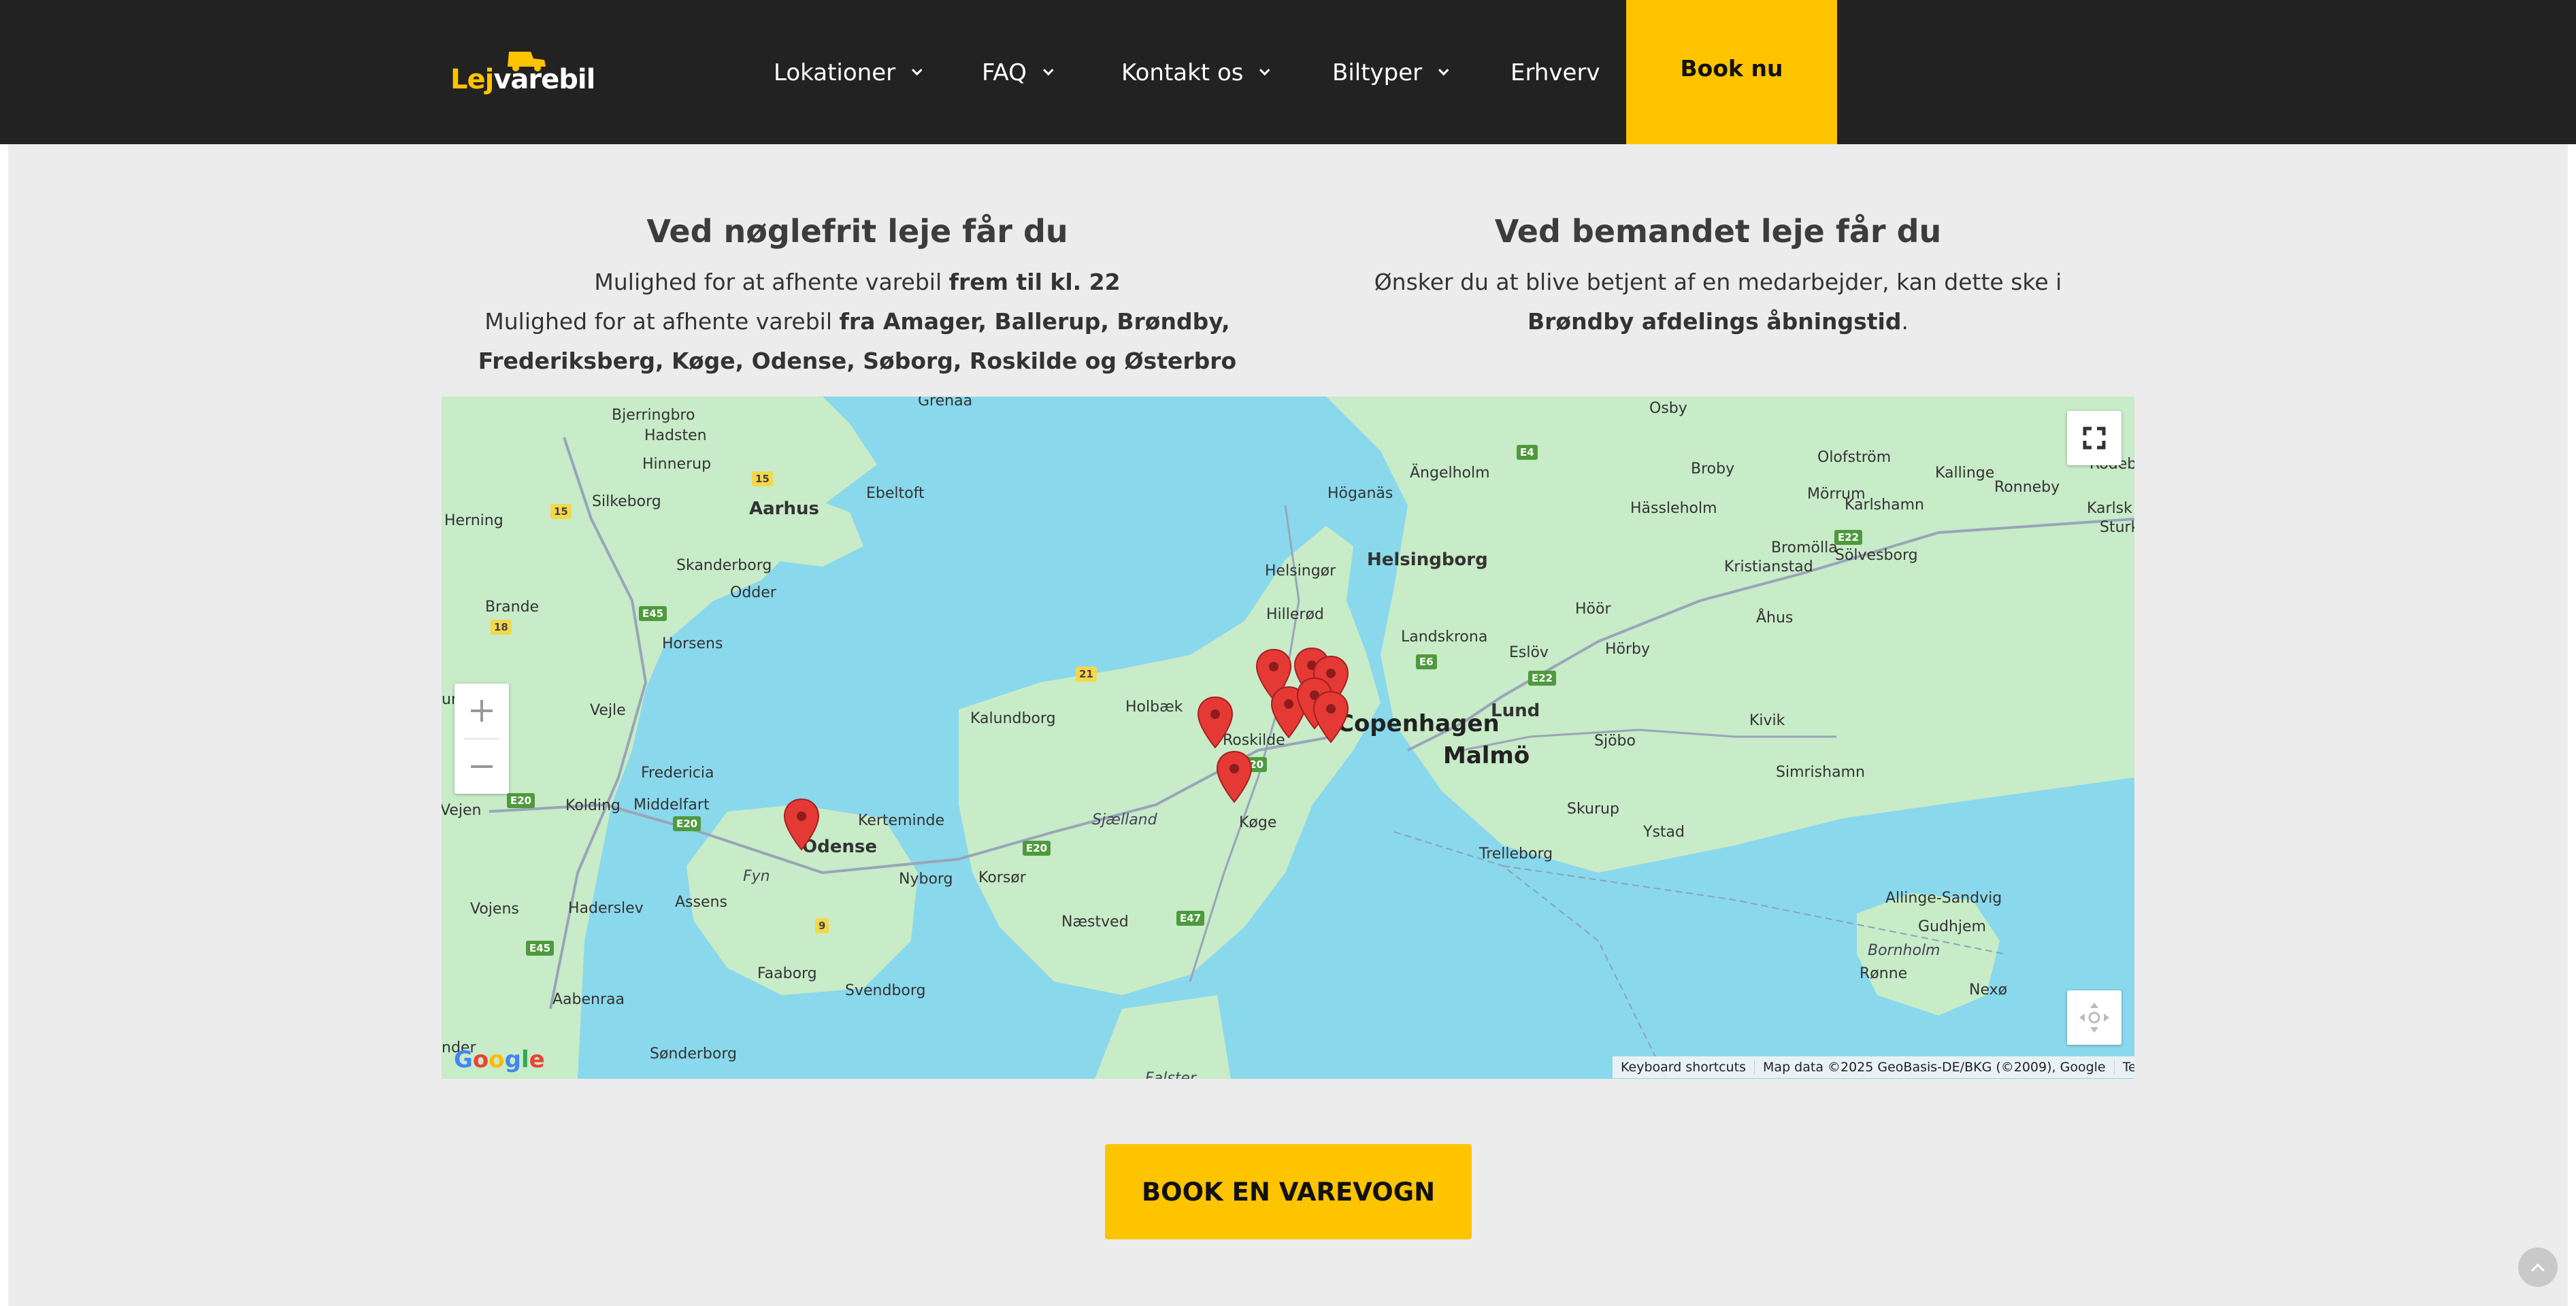 This screenshot has width=2576, height=1306. What do you see at coordinates (1684, 1067) in the screenshot?
I see `keyboard-shortcuts-link: Keyboard shortcuts` at bounding box center [1684, 1067].